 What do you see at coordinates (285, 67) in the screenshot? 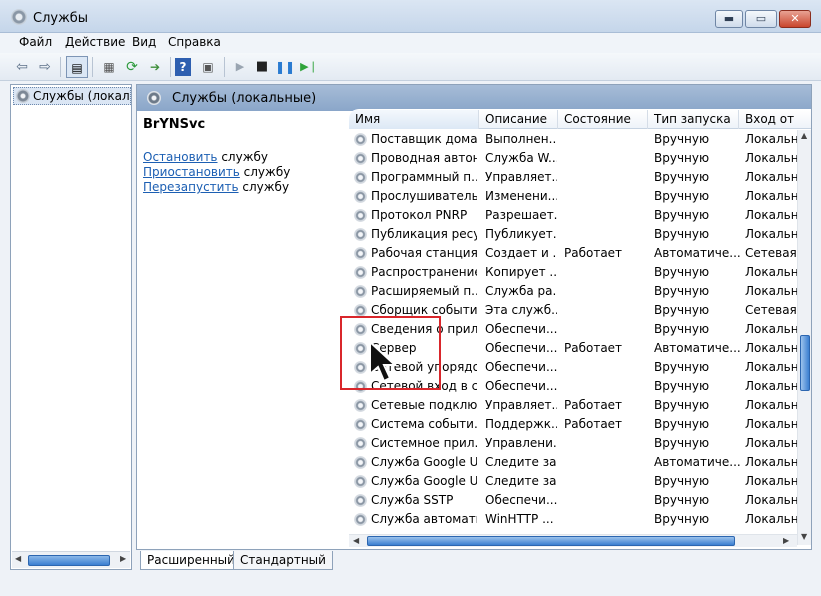
I see `pause-service-icon: ❚❚` at bounding box center [285, 67].